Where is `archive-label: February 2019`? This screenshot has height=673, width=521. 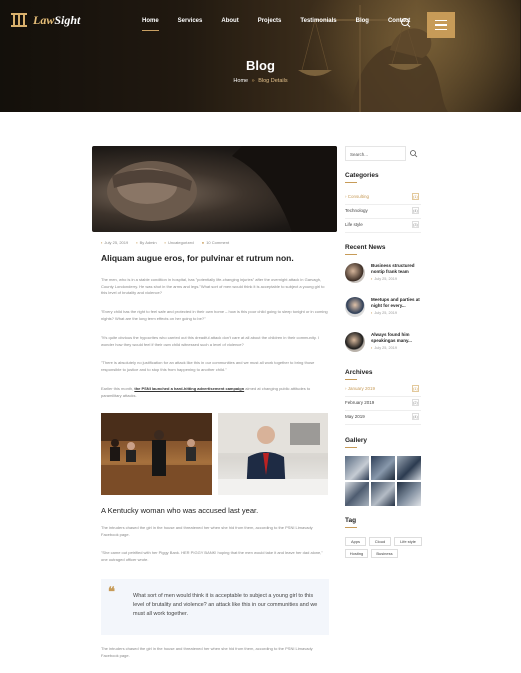 archive-label: February 2019 is located at coordinates (360, 402).